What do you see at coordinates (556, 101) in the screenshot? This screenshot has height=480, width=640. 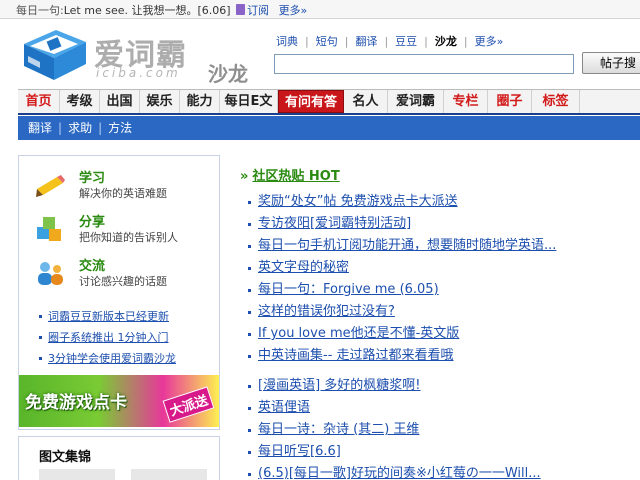 I see `main-nav-tab: 标签` at bounding box center [556, 101].